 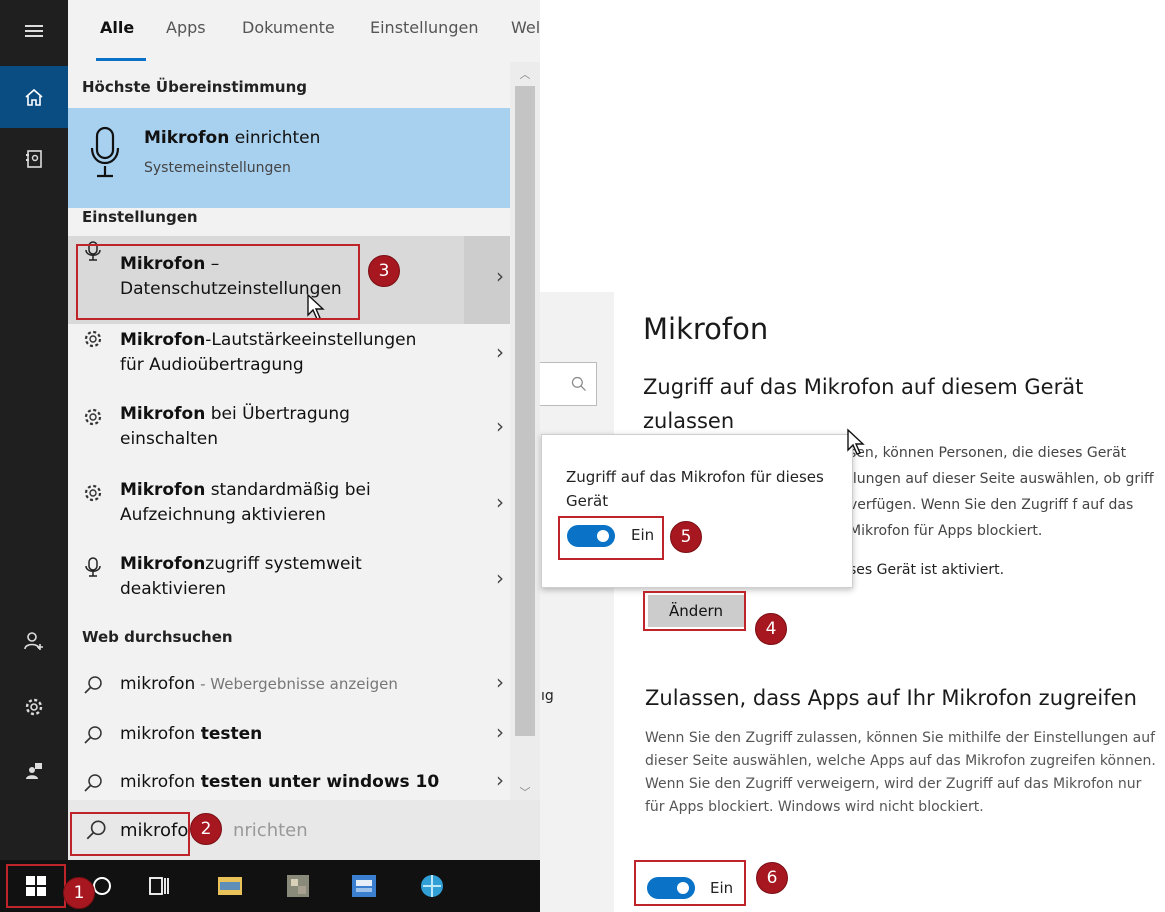 I want to click on tab-web: Wel, so click(x=525, y=27).